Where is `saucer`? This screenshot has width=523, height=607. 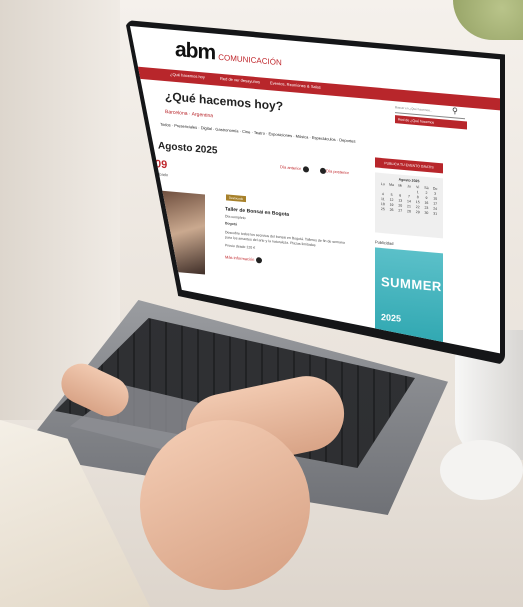 saucer is located at coordinates (481, 470).